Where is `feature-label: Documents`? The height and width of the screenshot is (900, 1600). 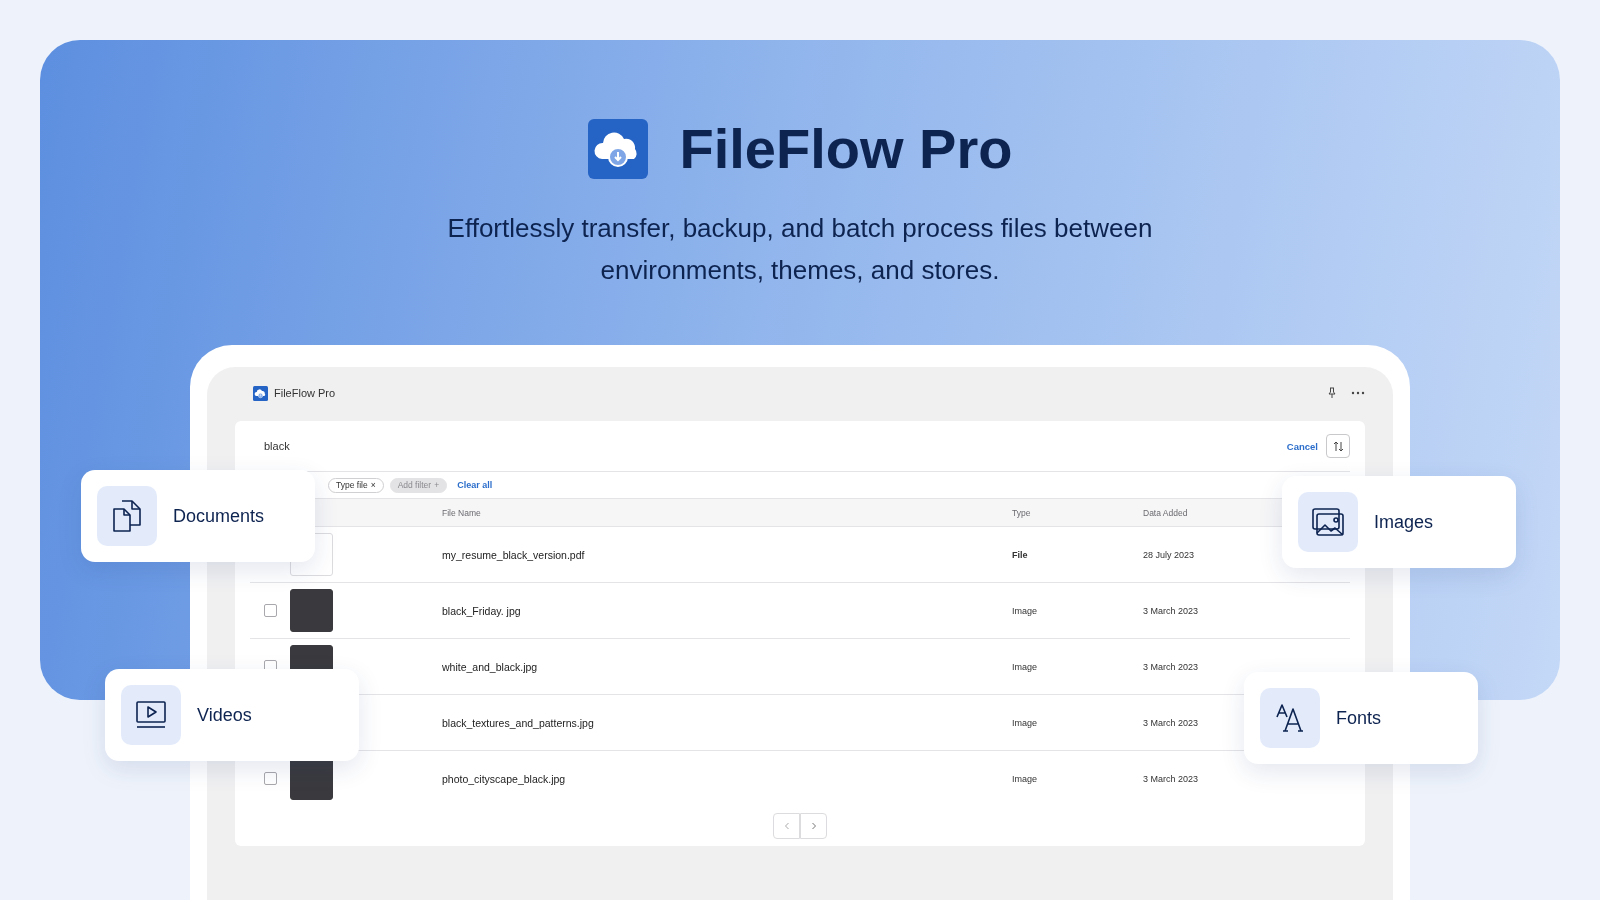 feature-label: Documents is located at coordinates (219, 516).